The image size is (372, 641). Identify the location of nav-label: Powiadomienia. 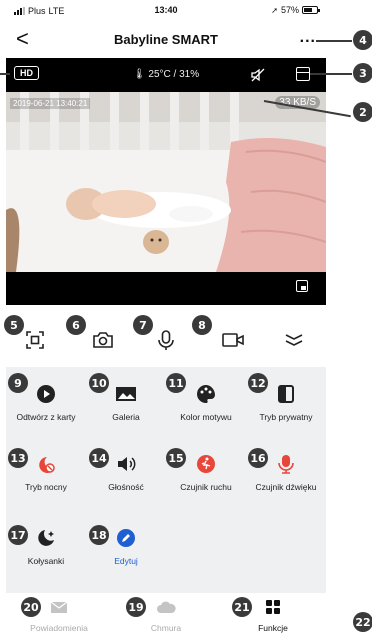
(59, 628).